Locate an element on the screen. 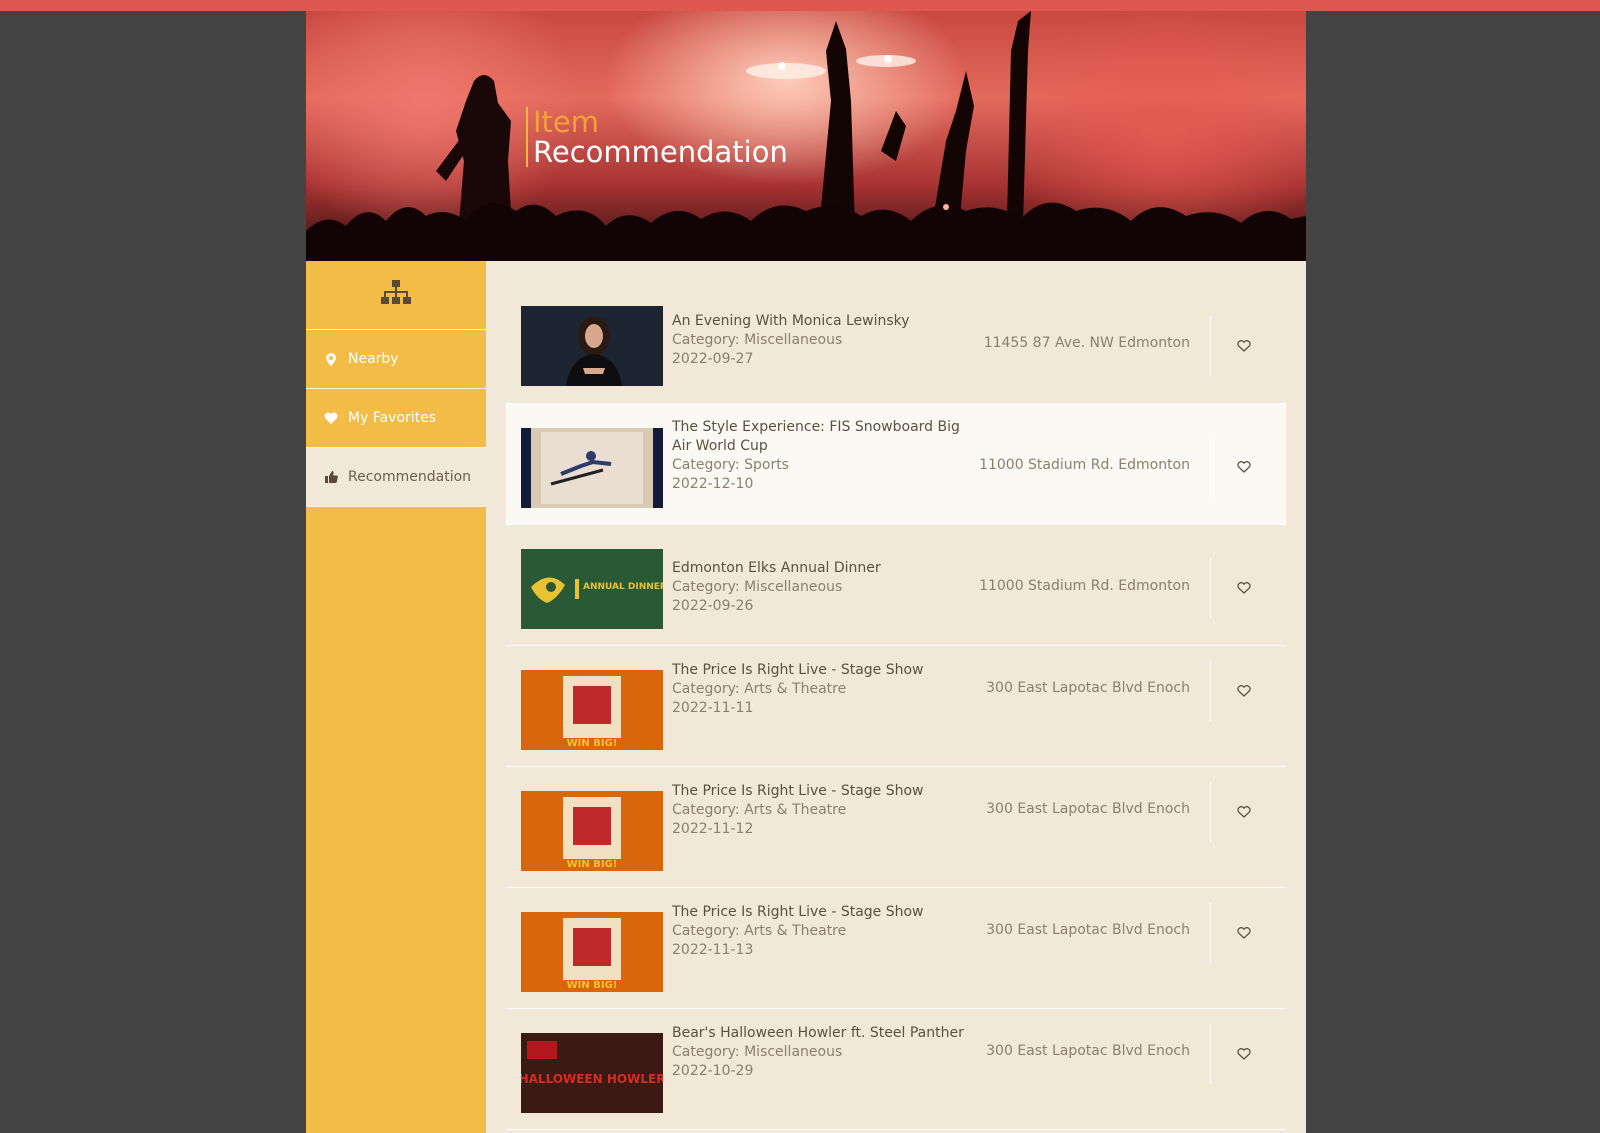  concert-crowd-image is located at coordinates (806, 136).